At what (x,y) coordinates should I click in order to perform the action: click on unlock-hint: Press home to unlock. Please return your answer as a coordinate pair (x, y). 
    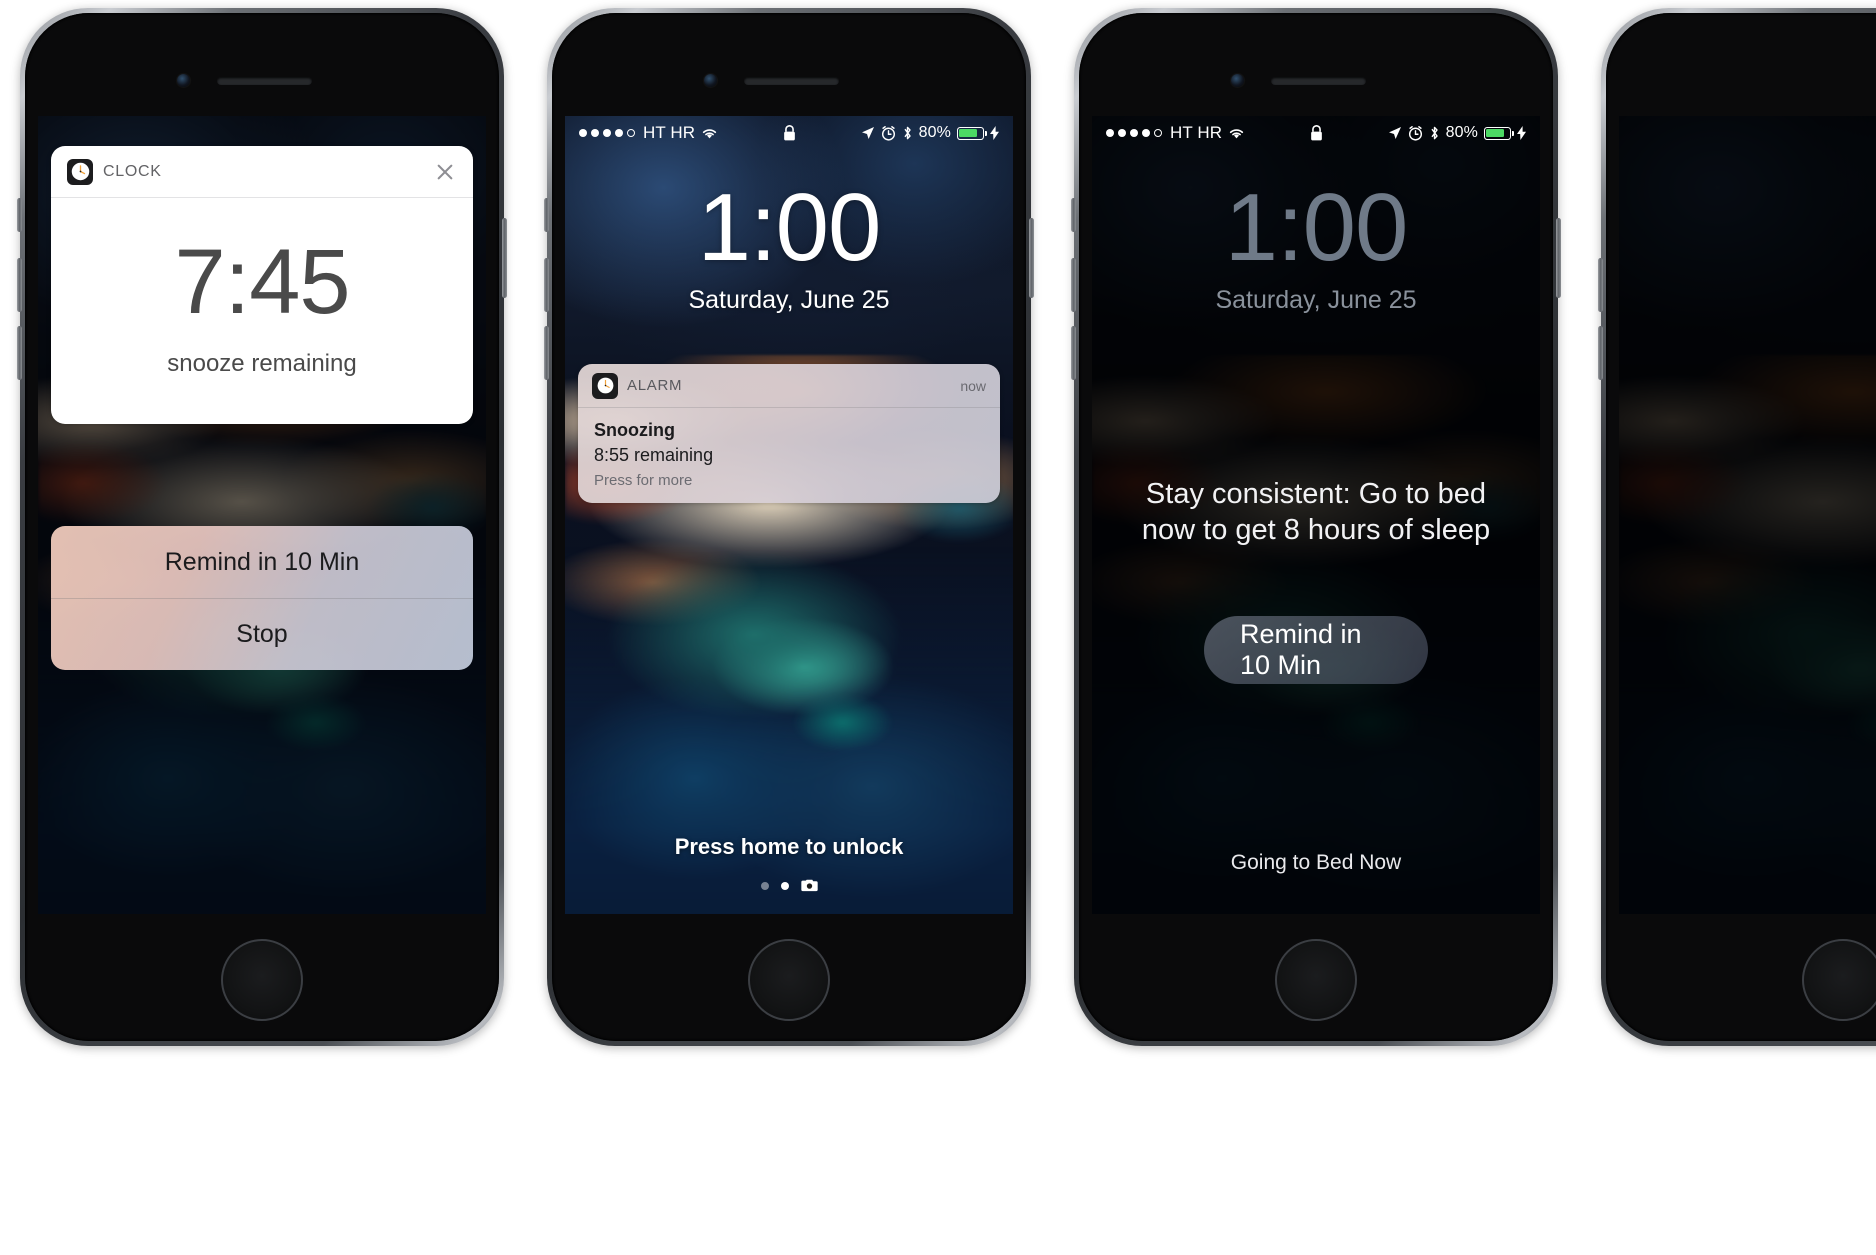
    Looking at the image, I should click on (789, 846).